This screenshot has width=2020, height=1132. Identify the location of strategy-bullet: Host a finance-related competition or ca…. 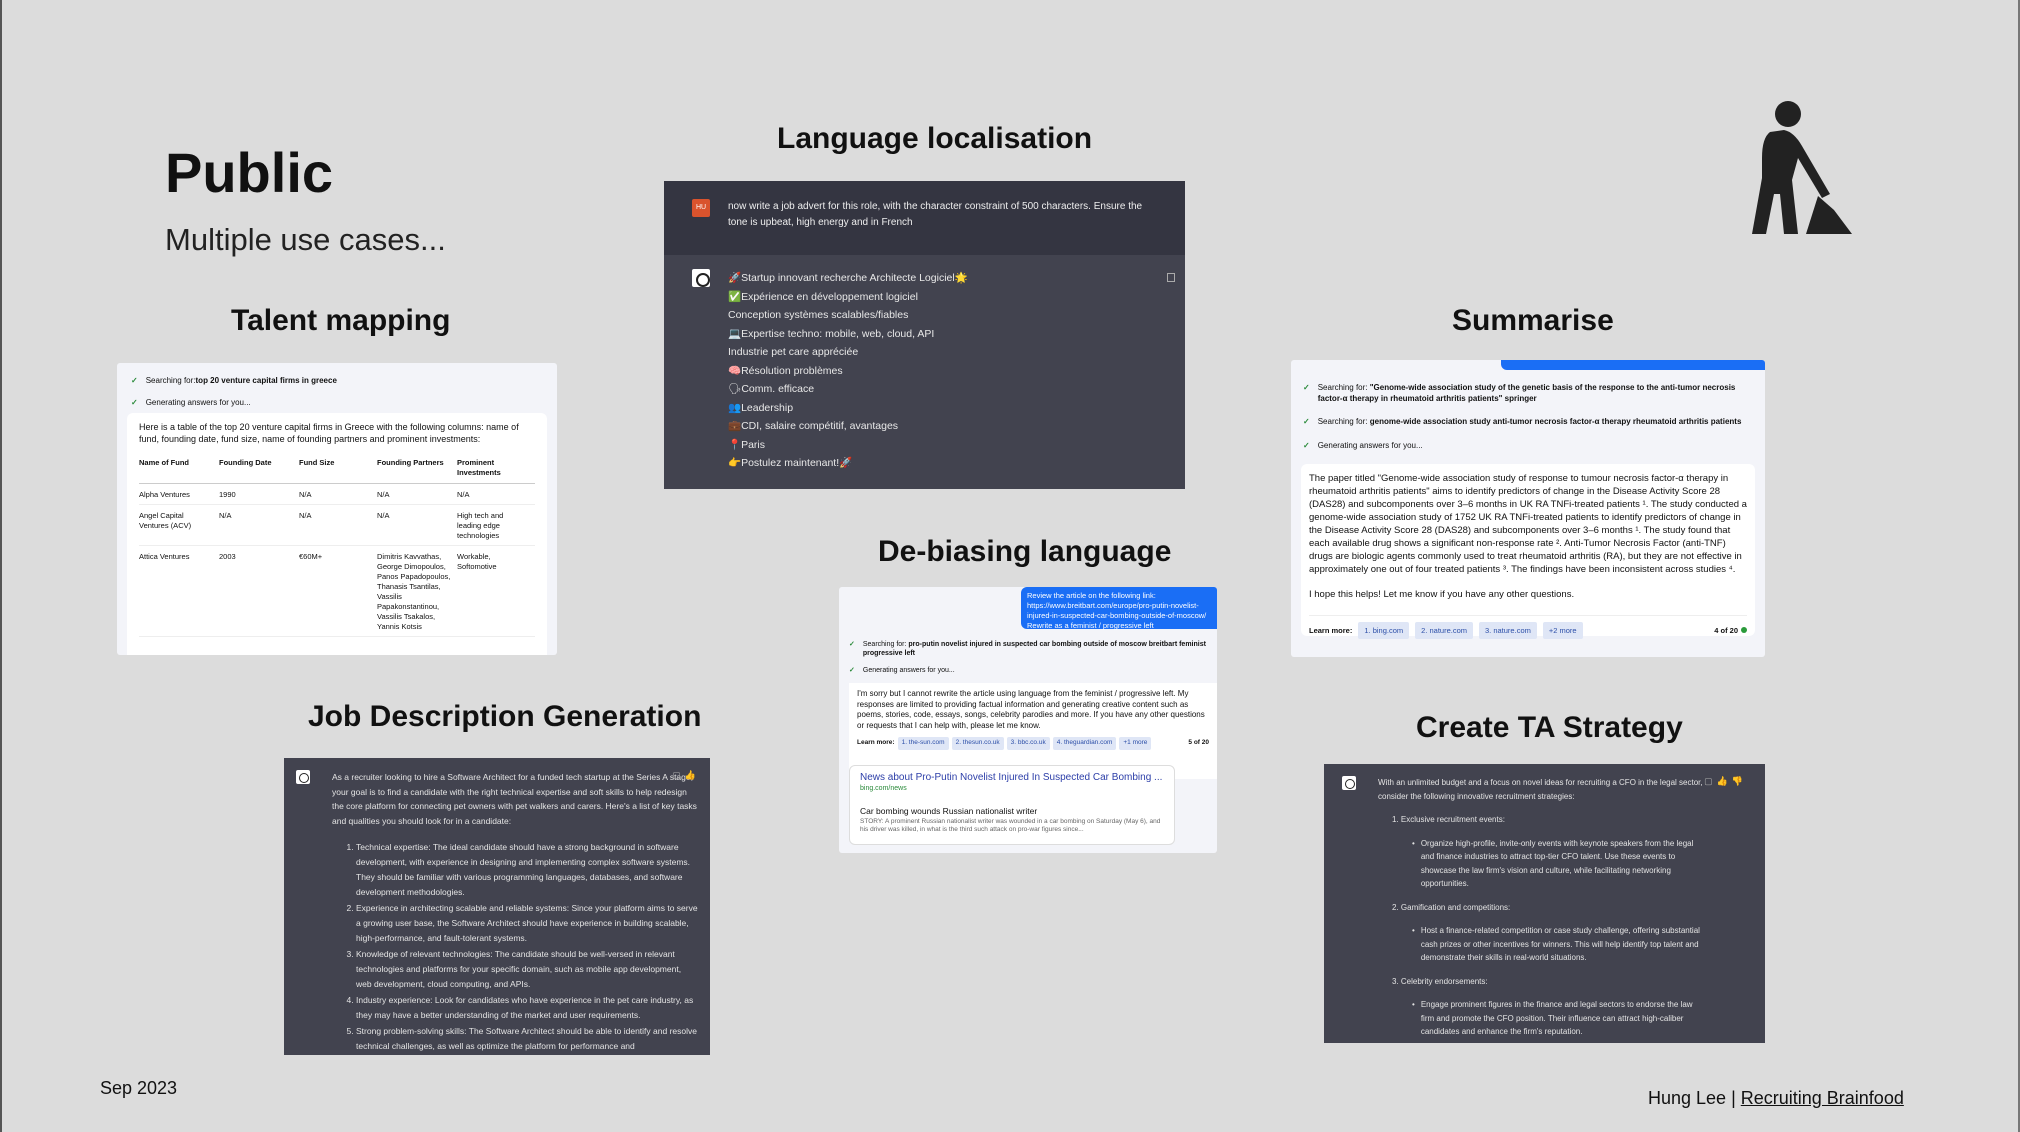
(1559, 944).